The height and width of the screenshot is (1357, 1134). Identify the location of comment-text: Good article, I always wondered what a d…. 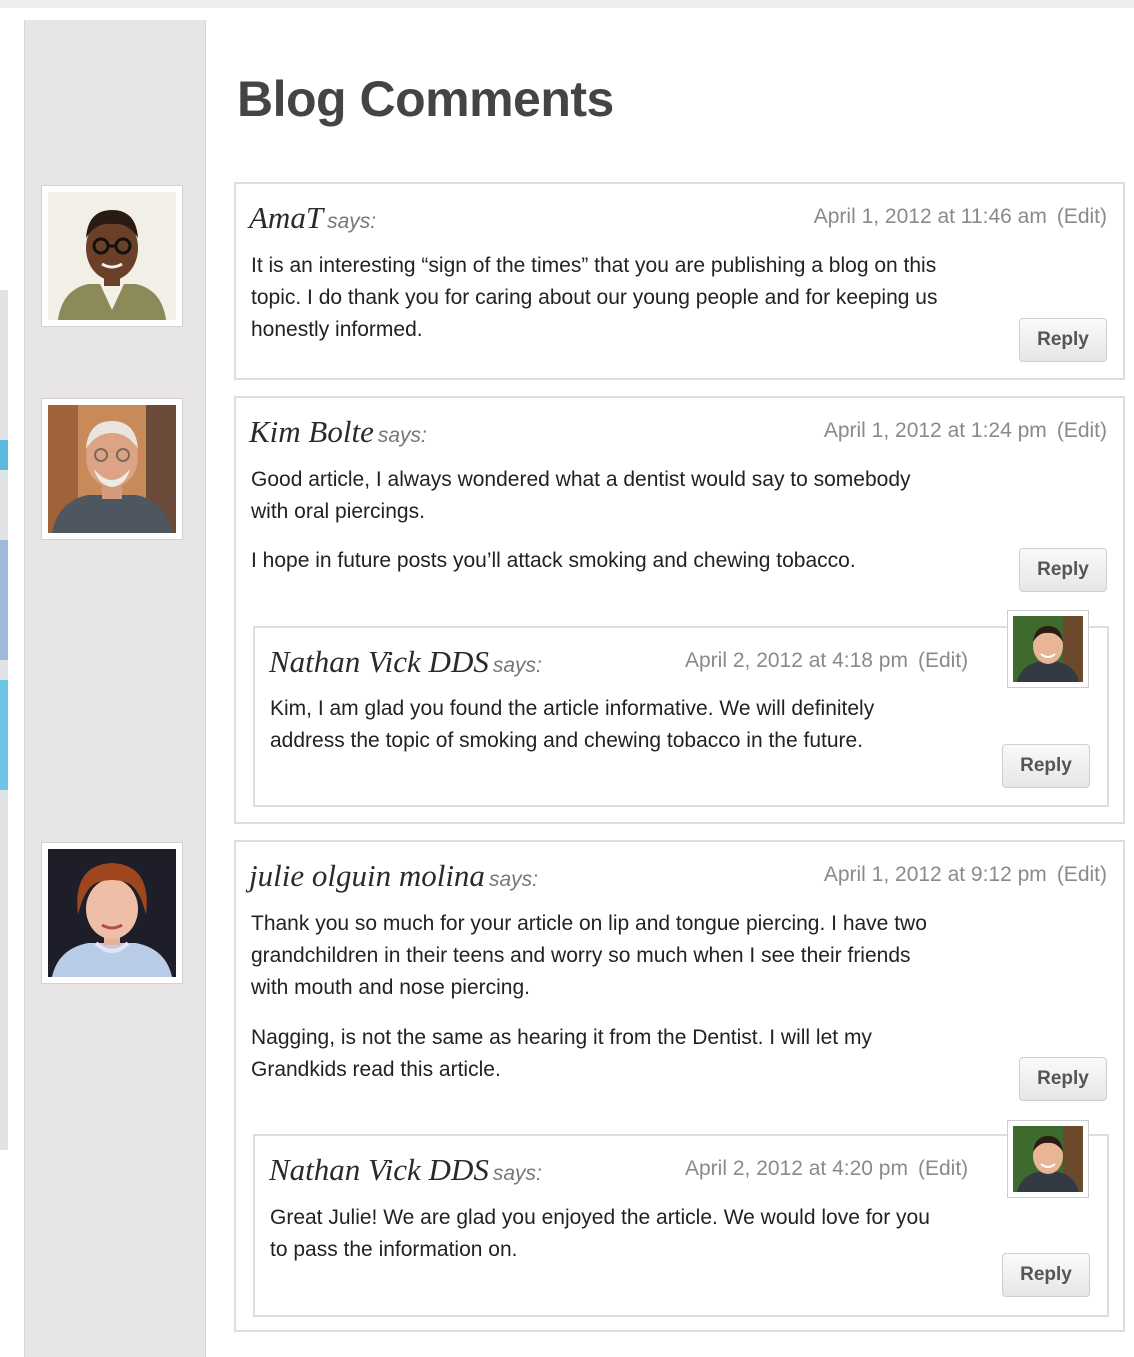
(581, 495).